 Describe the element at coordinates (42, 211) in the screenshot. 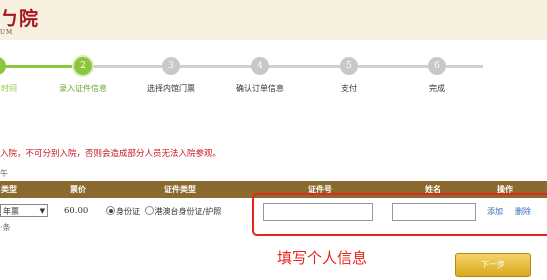

I see `chevron-down-icon: ▼` at that location.